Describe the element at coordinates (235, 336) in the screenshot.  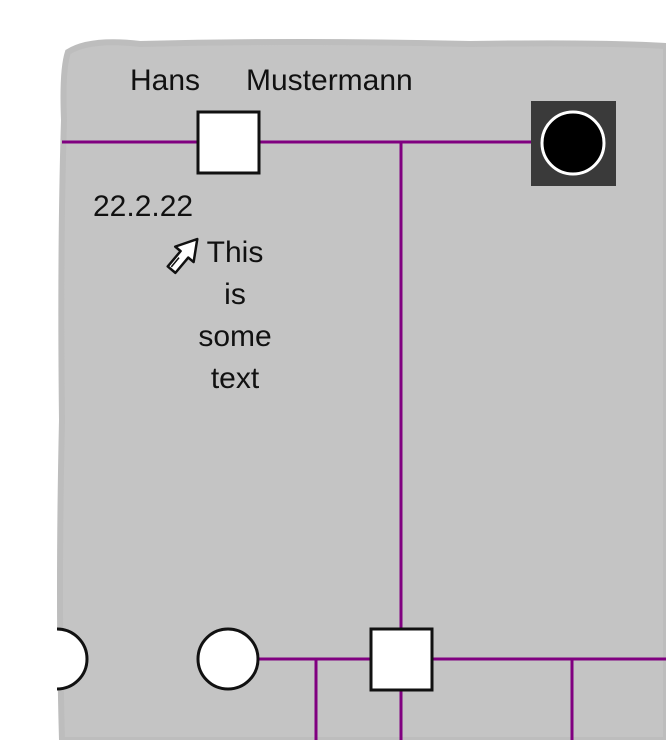
I see `note-line: some` at that location.